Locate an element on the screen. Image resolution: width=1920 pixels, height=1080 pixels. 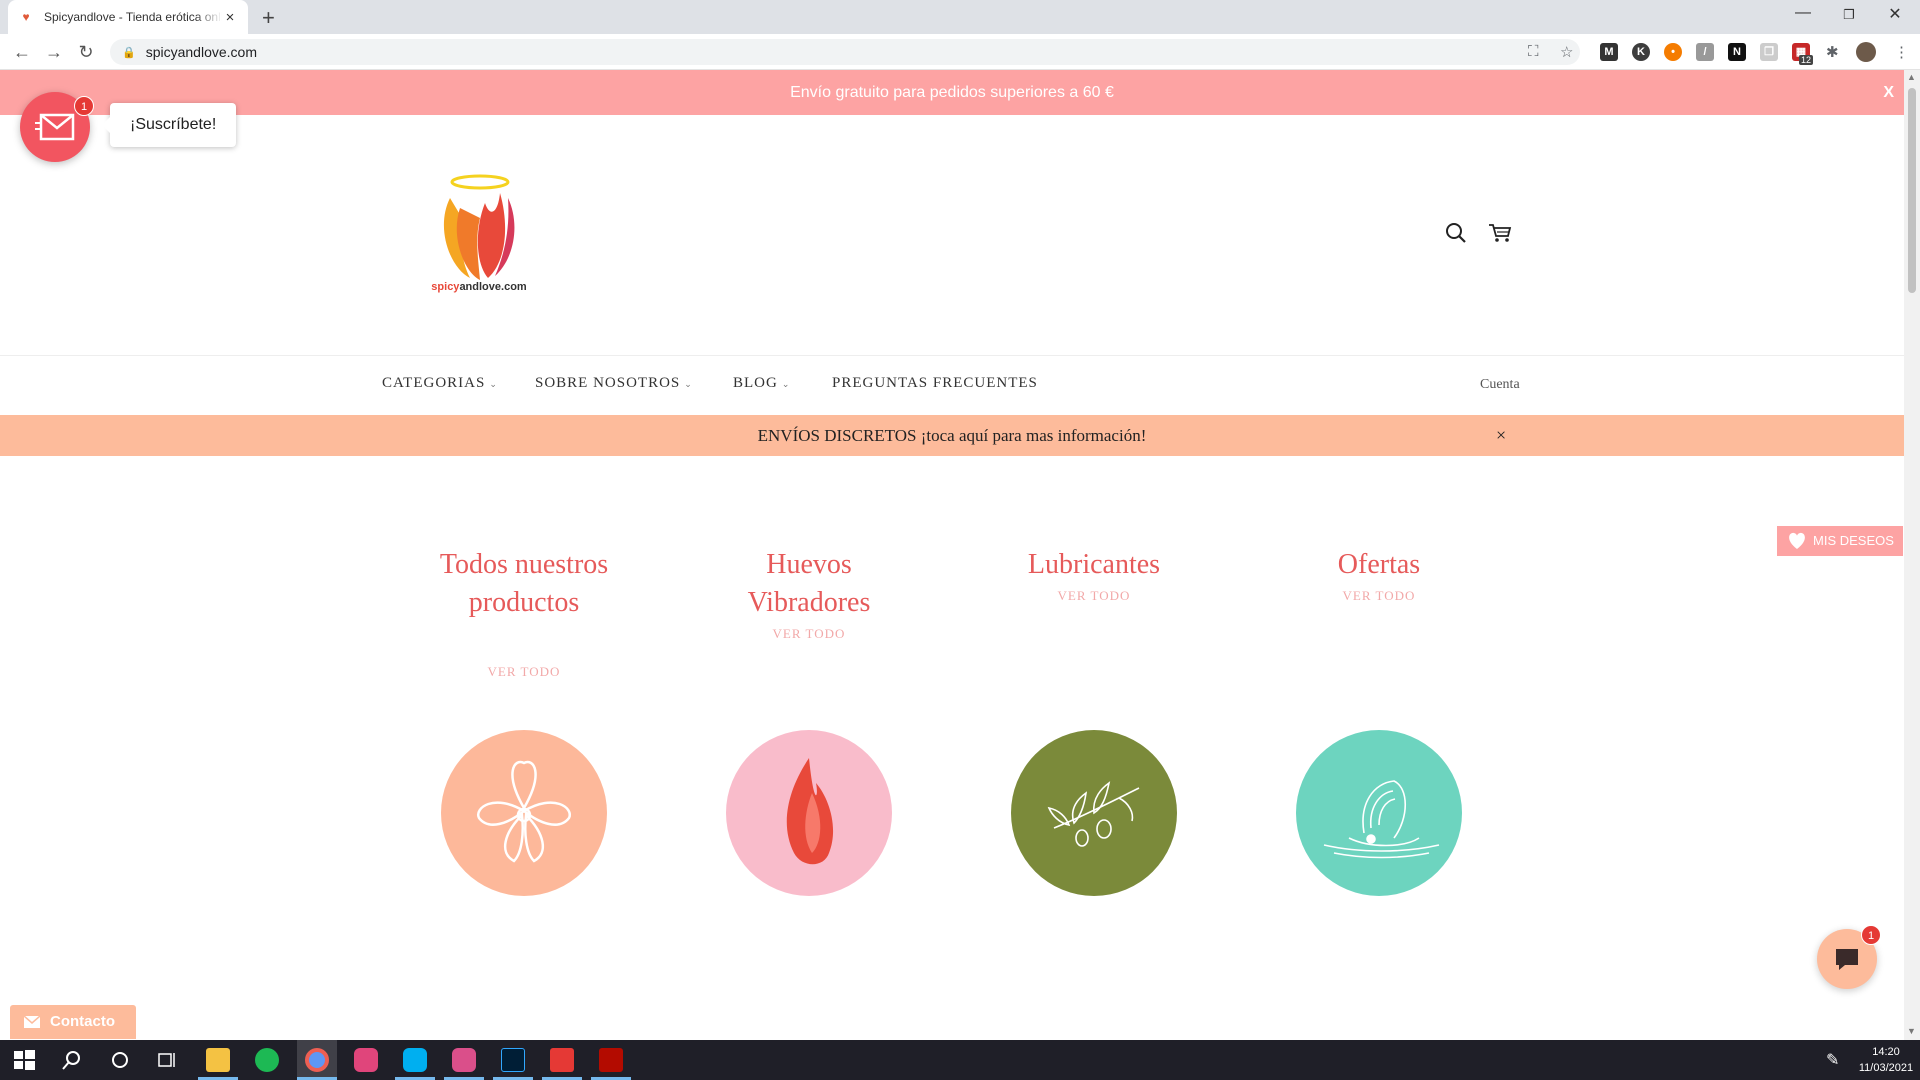
subscribe-tooltip: ¡Suscríbete! is located at coordinates (169, 125).